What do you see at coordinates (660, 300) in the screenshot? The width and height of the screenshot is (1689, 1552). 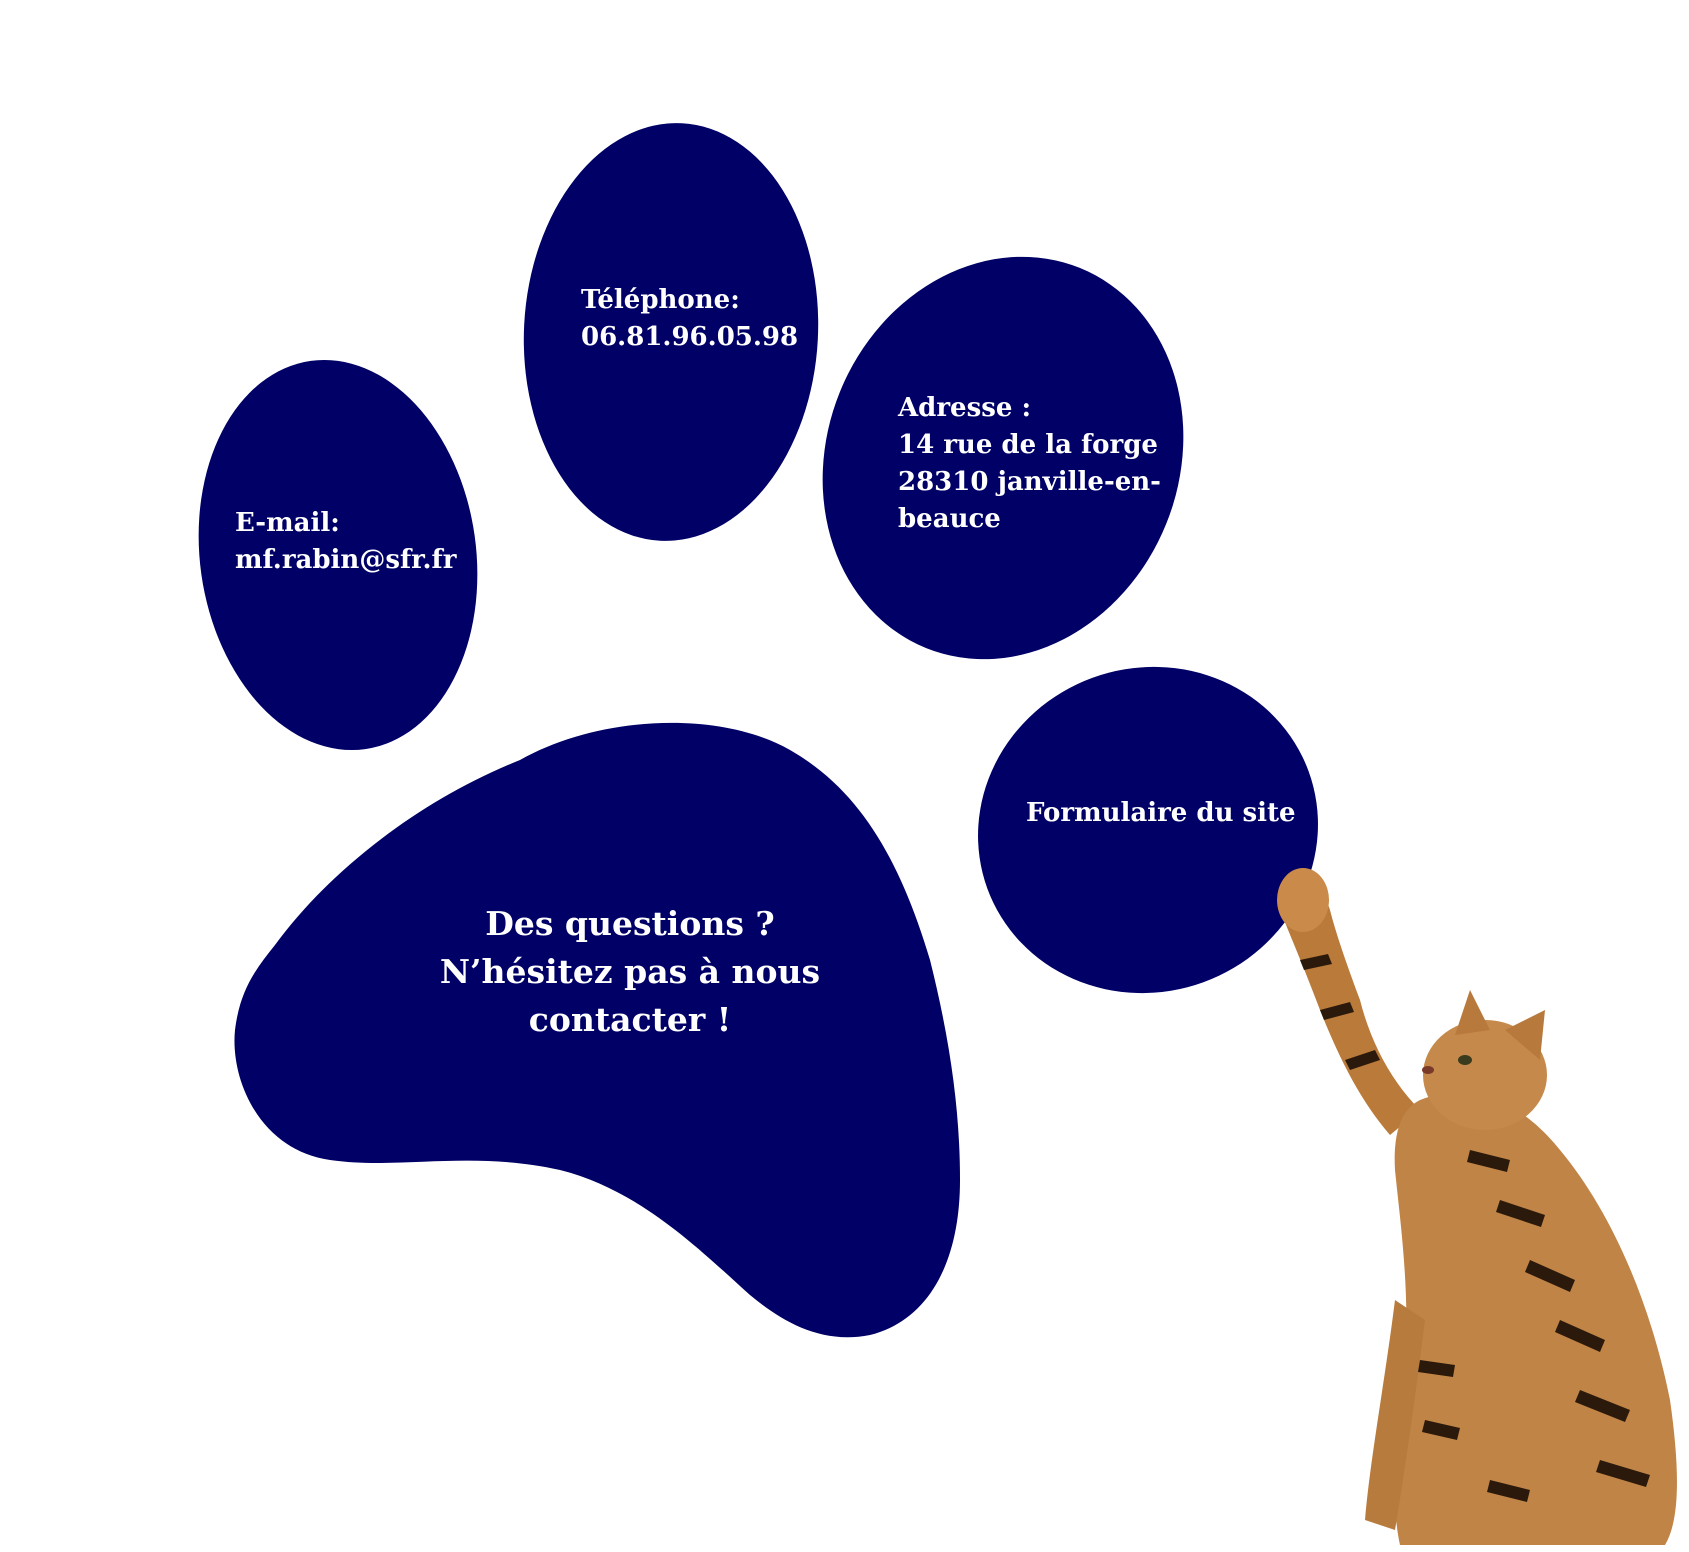 I see `phone-label: Téléphone:` at bounding box center [660, 300].